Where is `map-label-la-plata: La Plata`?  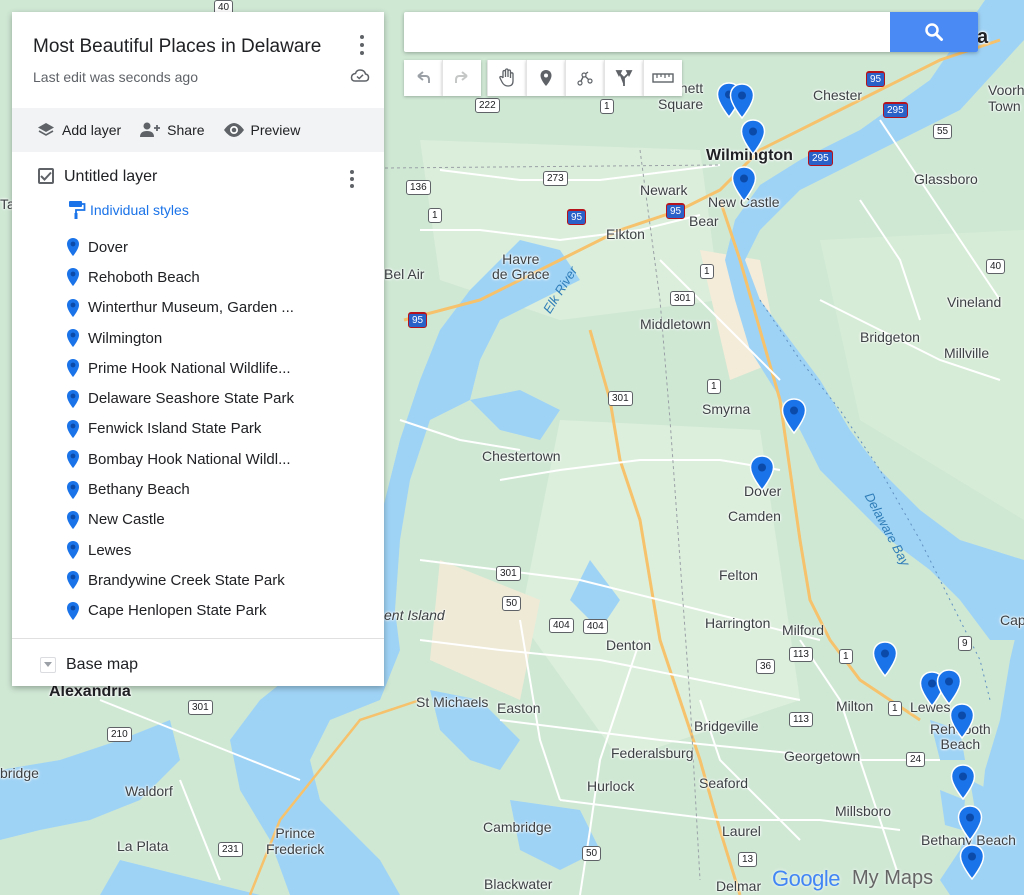
map-label-la-plata: La Plata is located at coordinates (143, 846).